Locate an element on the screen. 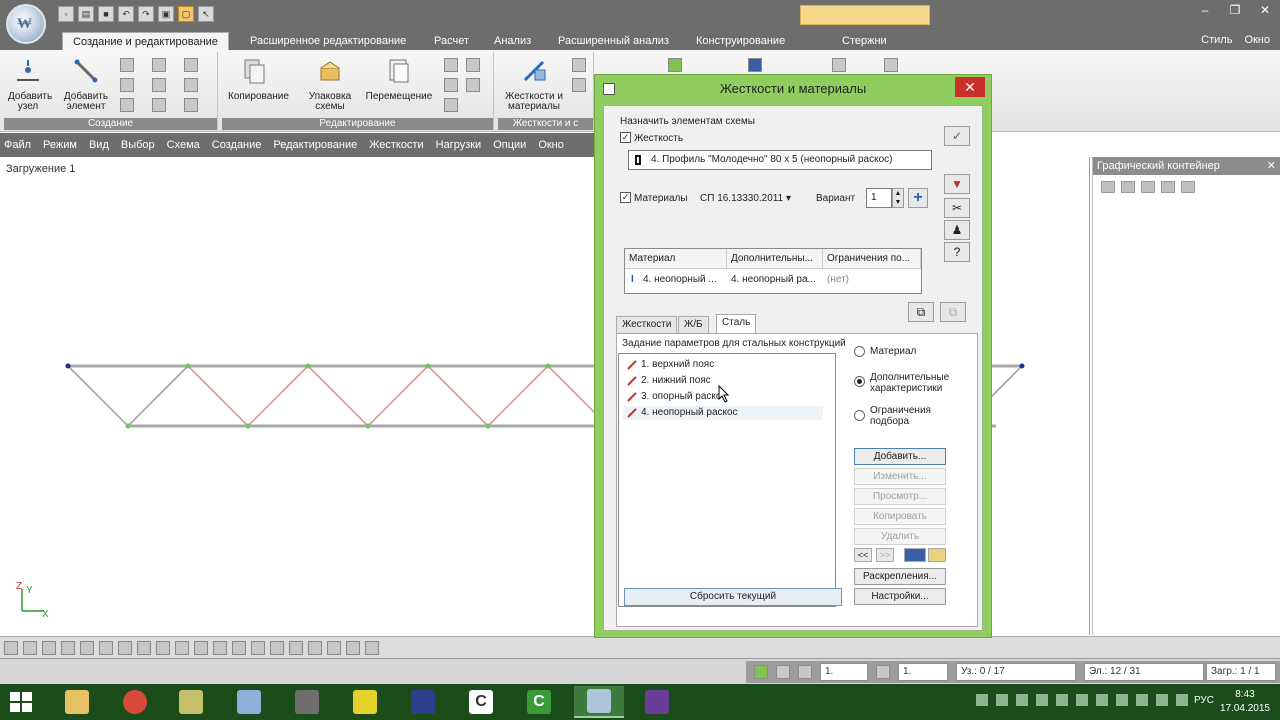  taskbar-paint is located at coordinates (191, 702).